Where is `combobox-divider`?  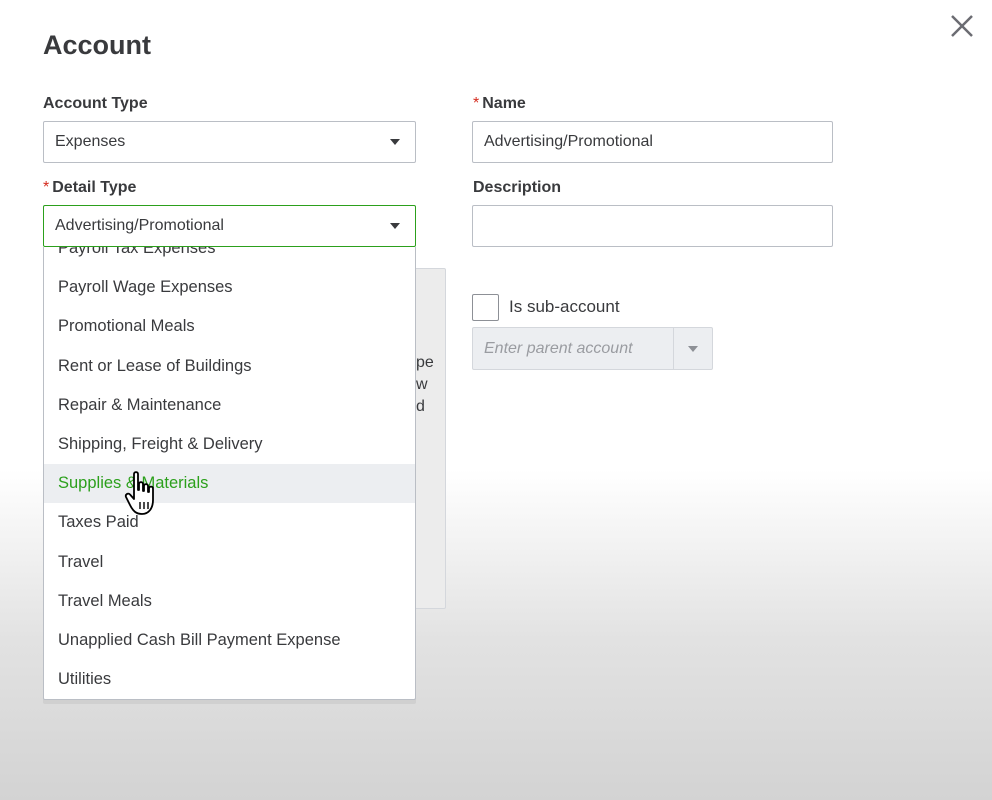
combobox-divider is located at coordinates (673, 348).